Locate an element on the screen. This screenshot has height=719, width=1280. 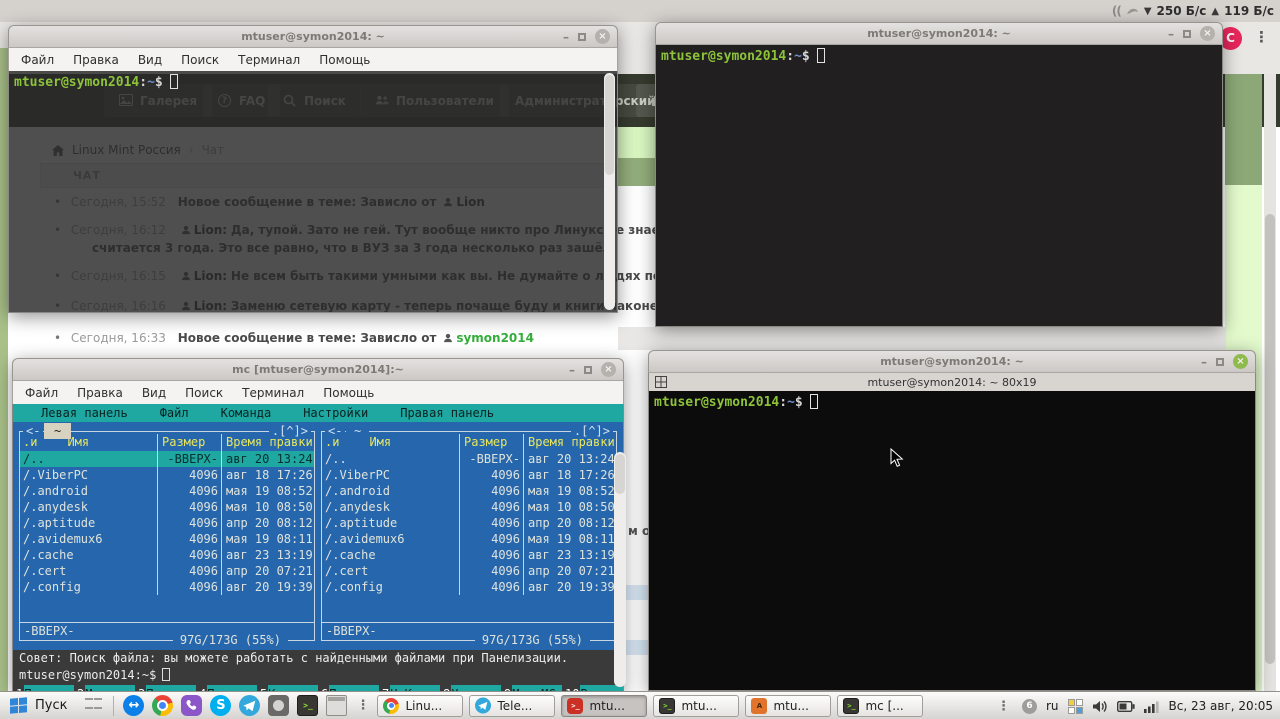
terminal-tab-bar: mtuser@symon2014: ~ 80x19 is located at coordinates (952, 382).